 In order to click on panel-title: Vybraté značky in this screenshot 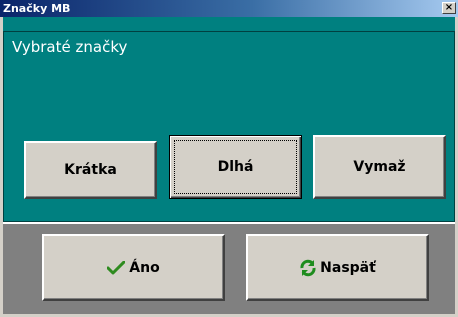, I will do `click(70, 47)`.